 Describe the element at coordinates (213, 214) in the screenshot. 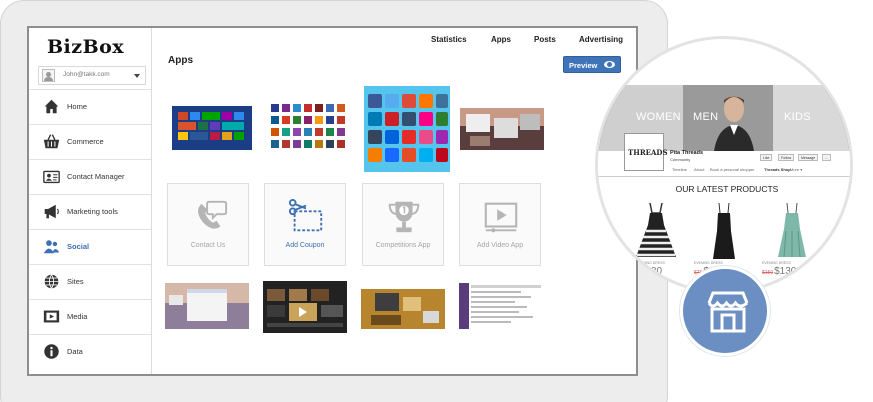

I see `phone-chat-icon` at that location.